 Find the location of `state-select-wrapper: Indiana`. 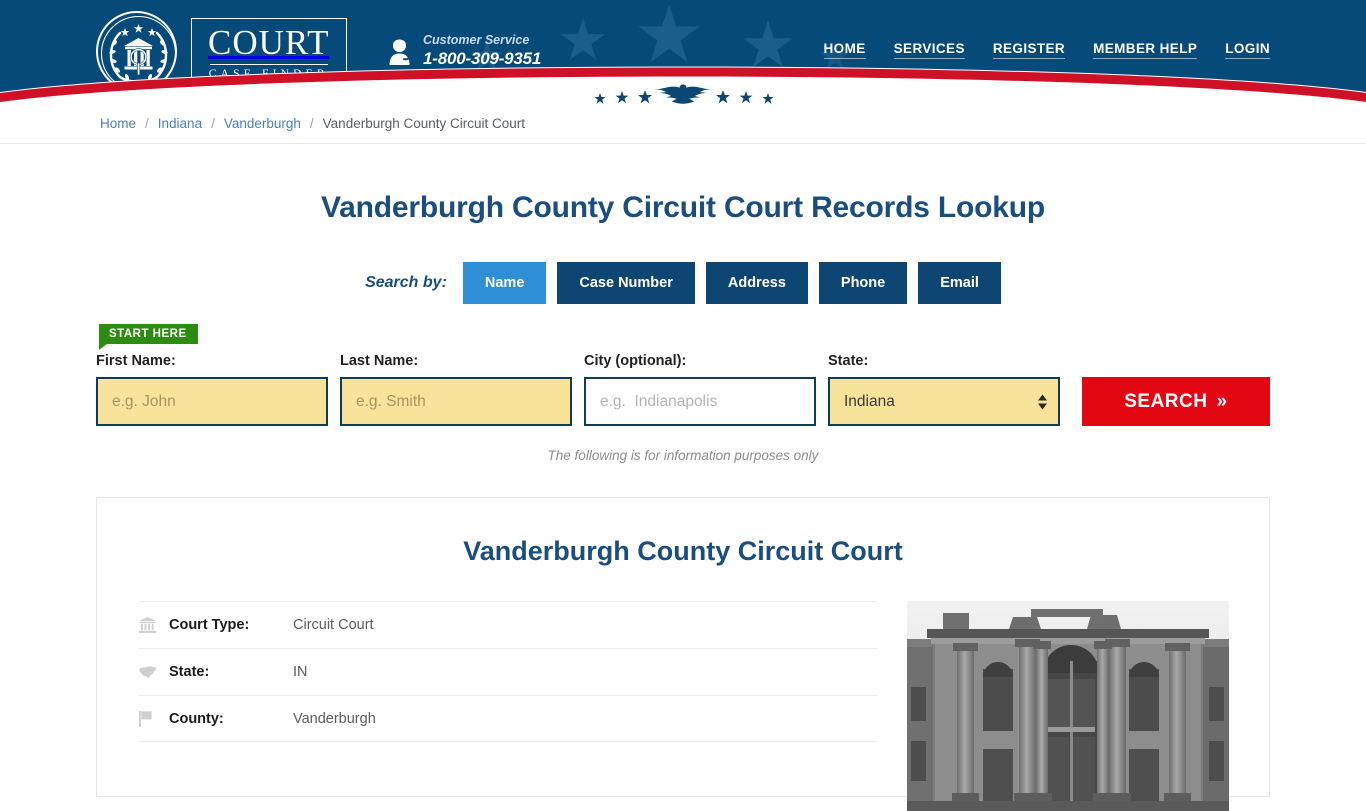

state-select-wrapper: Indiana is located at coordinates (944, 401).